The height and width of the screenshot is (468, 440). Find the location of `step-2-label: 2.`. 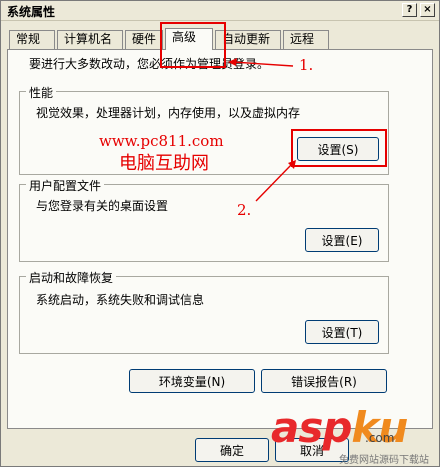

step-2-label: 2. is located at coordinates (244, 210).